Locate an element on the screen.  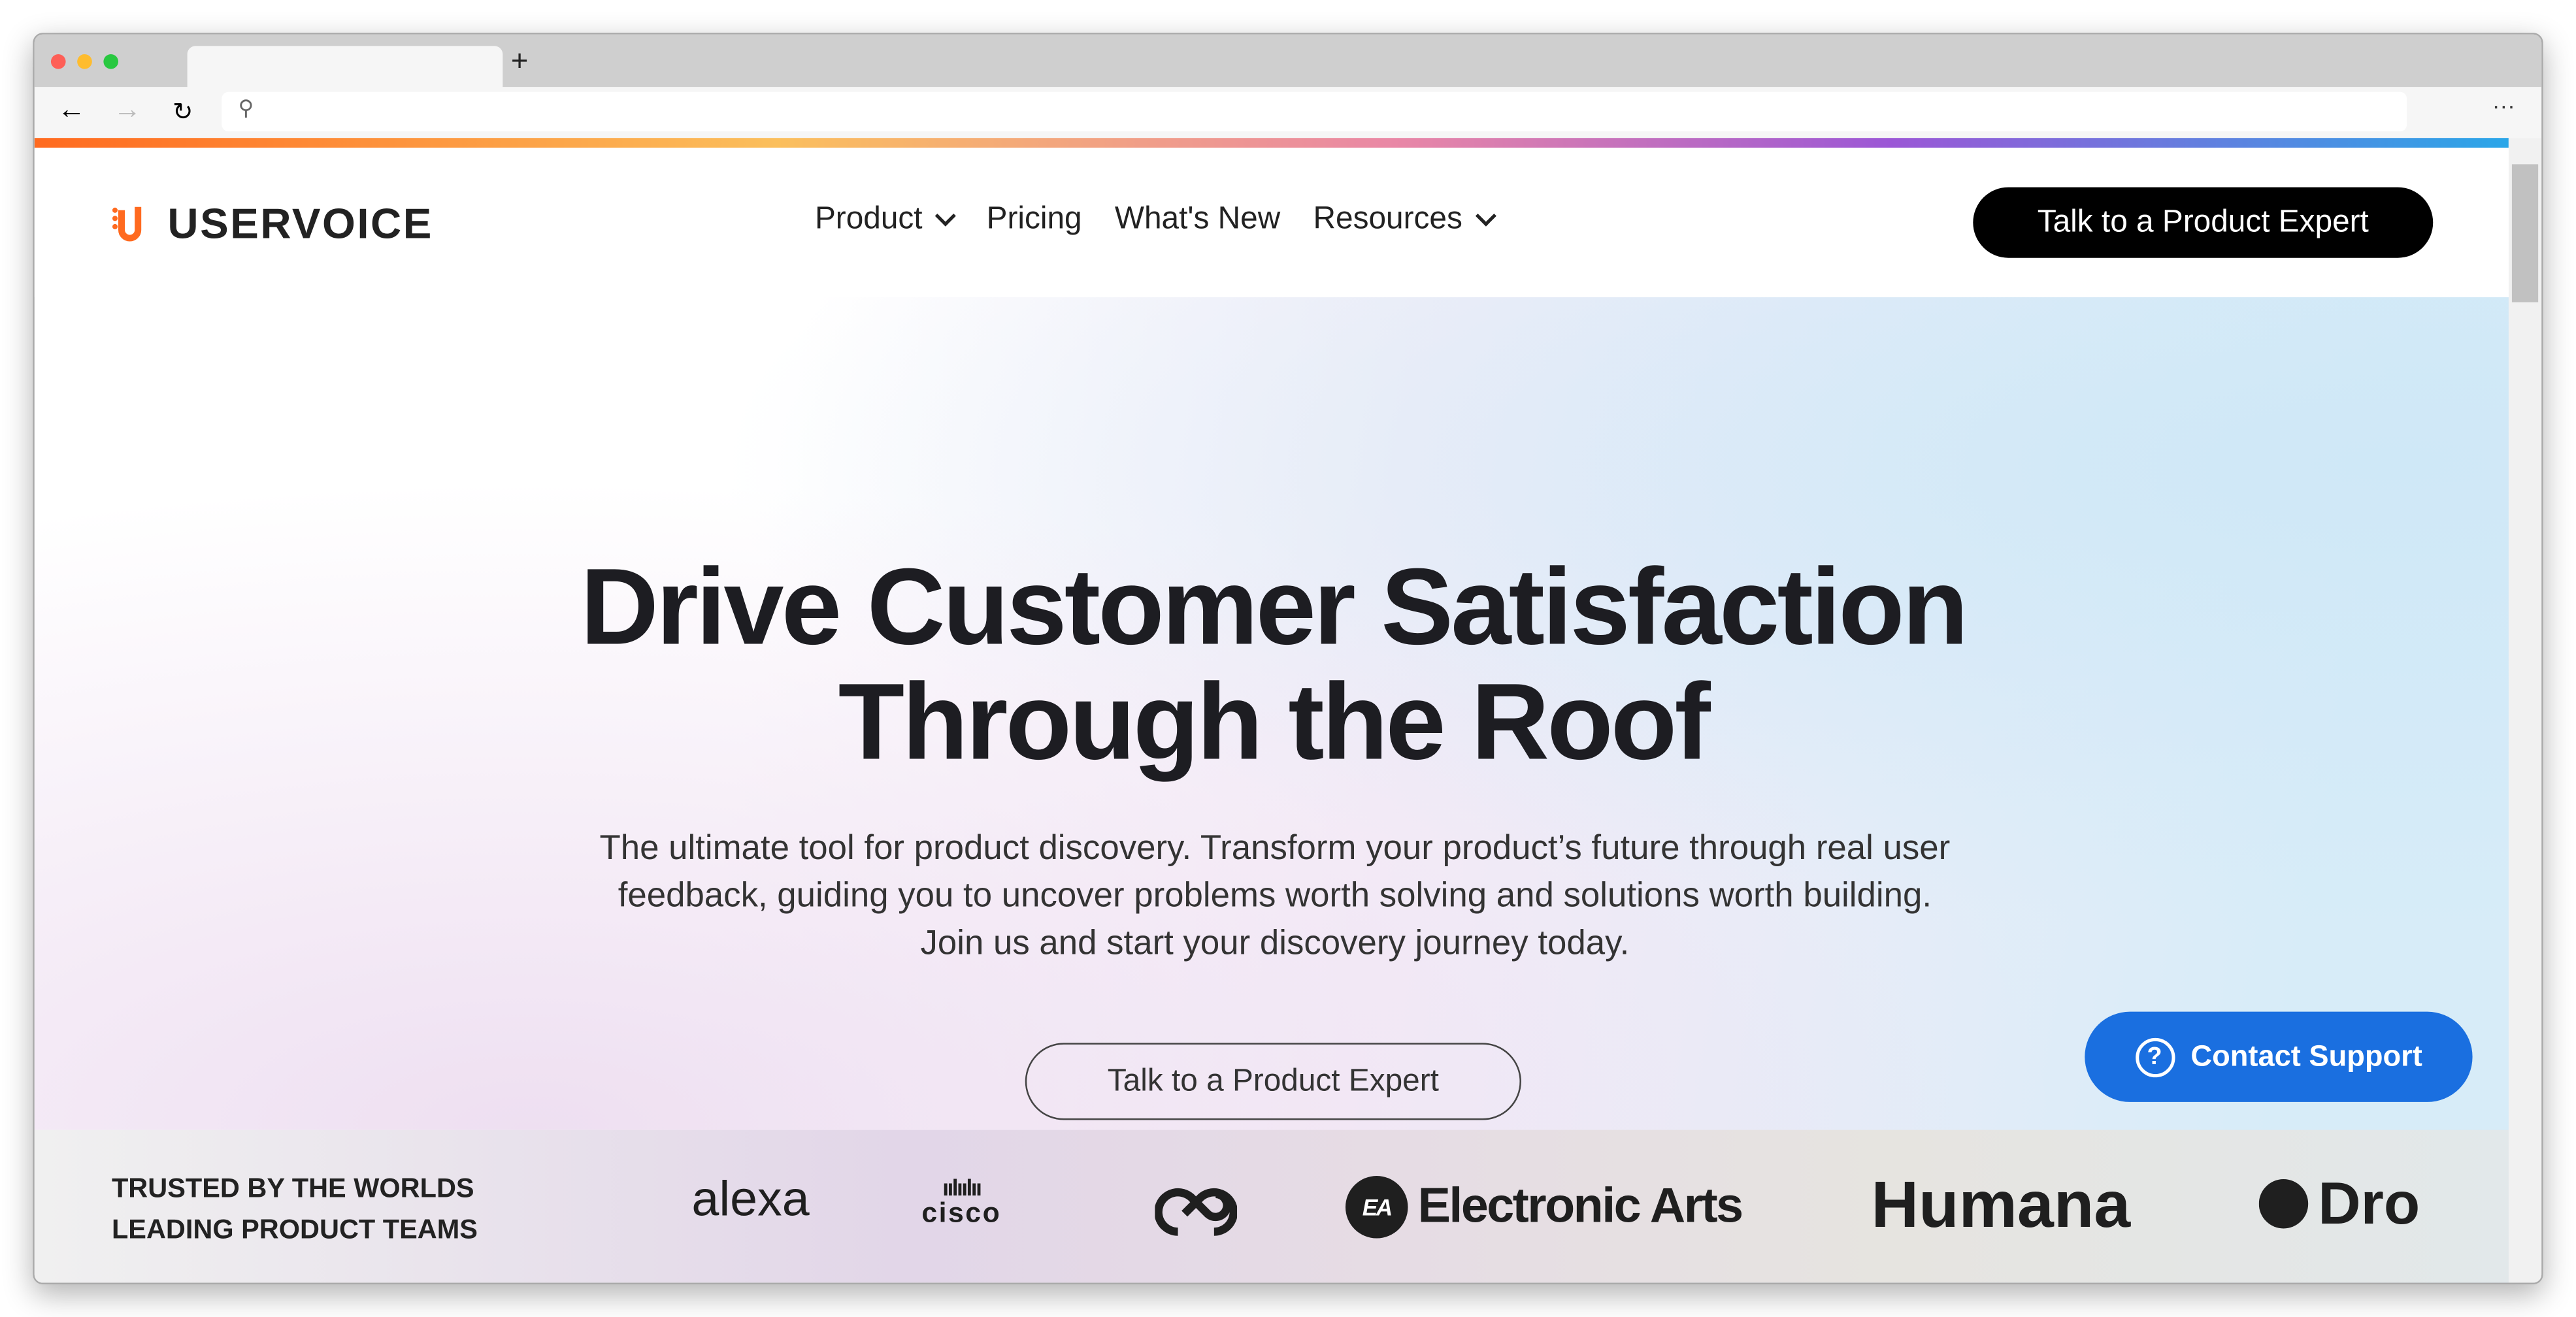
brand-gradient-bar is located at coordinates (1271, 143).